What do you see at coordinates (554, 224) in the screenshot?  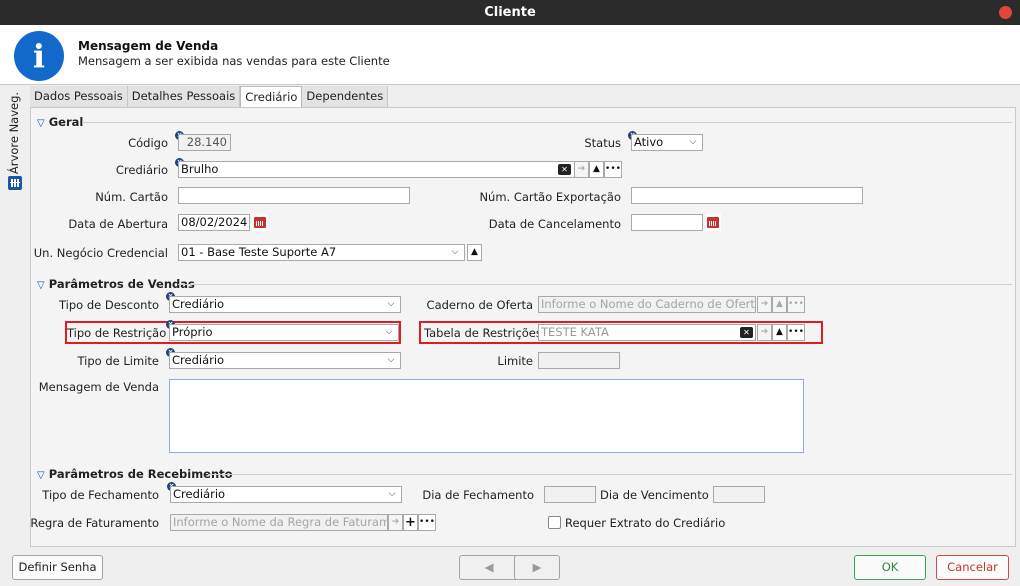 I see `data-cancelamento-label: Data de Cancelamento` at bounding box center [554, 224].